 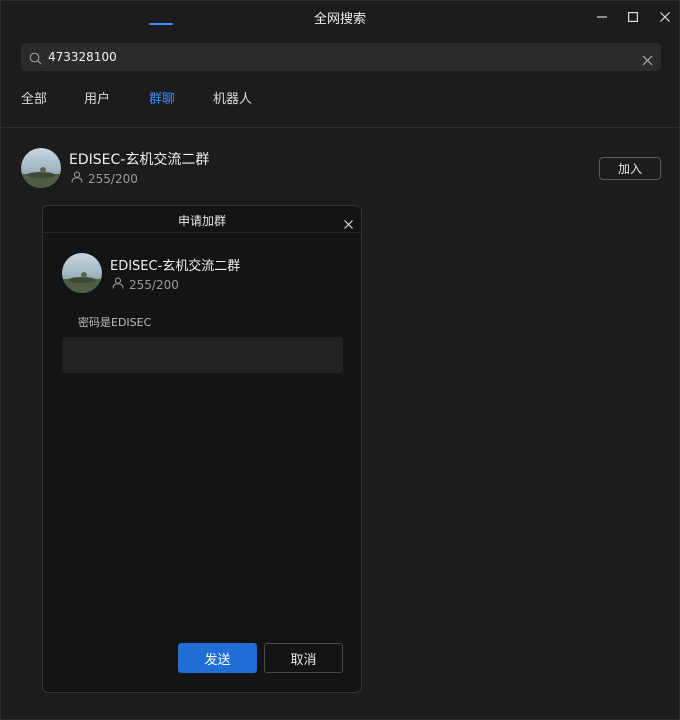 What do you see at coordinates (647, 60) in the screenshot?
I see `clear-icon` at bounding box center [647, 60].